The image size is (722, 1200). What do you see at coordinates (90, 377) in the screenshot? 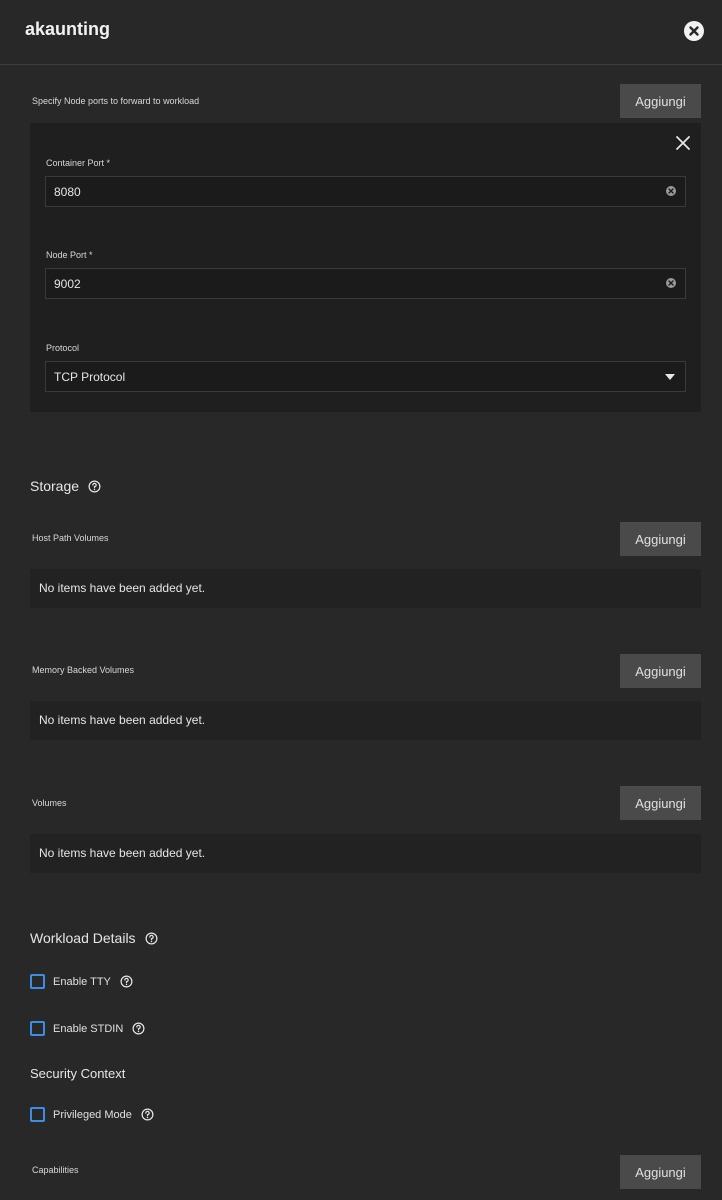
I see `protocol-value: TCP Protocol` at bounding box center [90, 377].